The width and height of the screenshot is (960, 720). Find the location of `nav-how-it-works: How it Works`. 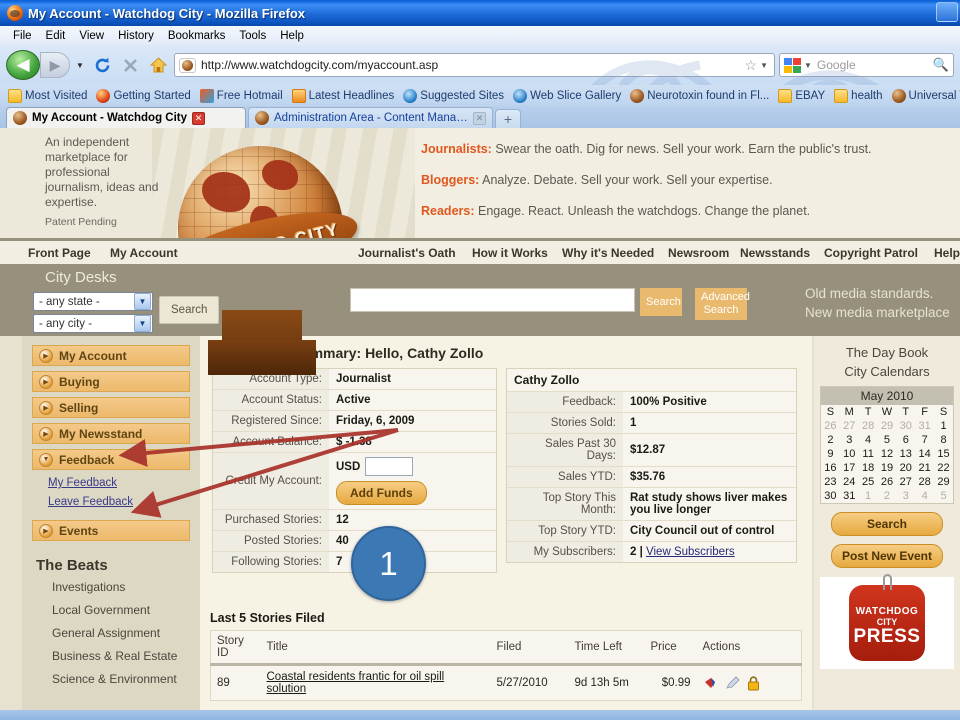

nav-how-it-works: How it Works is located at coordinates (510, 253).